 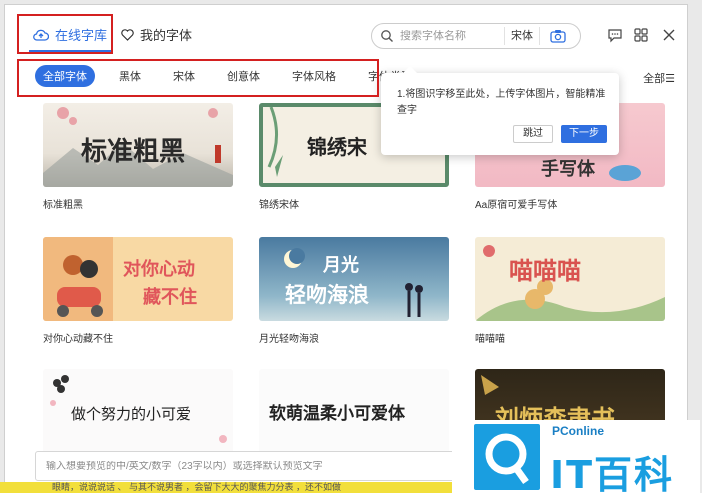 What do you see at coordinates (670, 79) in the screenshot?
I see `menu-lines-icon: ☰` at bounding box center [670, 79].